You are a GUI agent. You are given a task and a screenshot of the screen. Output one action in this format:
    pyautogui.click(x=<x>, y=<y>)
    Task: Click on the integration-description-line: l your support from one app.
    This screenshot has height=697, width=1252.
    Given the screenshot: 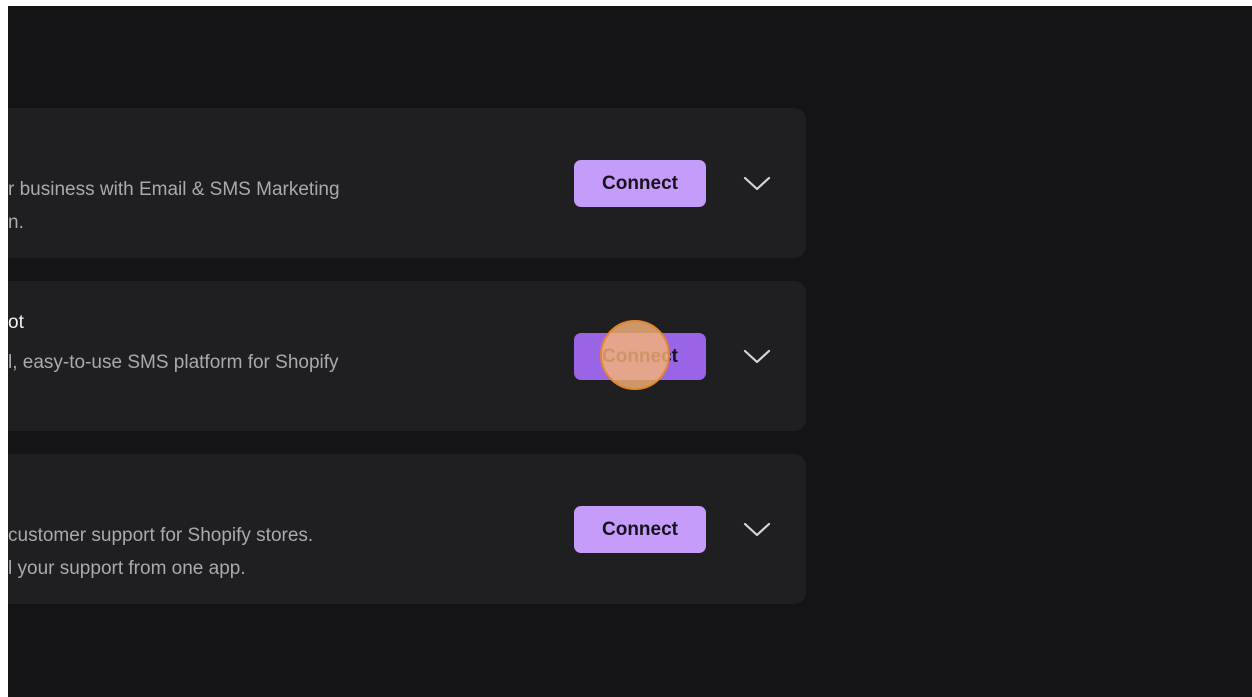 What is the action you would take?
    pyautogui.click(x=127, y=568)
    